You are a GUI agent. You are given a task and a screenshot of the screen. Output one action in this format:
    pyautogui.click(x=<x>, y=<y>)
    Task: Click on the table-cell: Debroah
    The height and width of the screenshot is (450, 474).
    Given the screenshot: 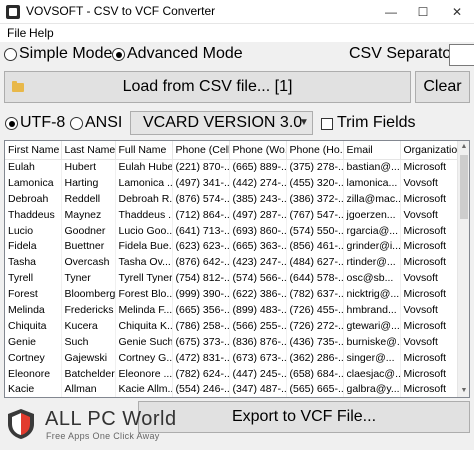 What is the action you would take?
    pyautogui.click(x=33, y=198)
    